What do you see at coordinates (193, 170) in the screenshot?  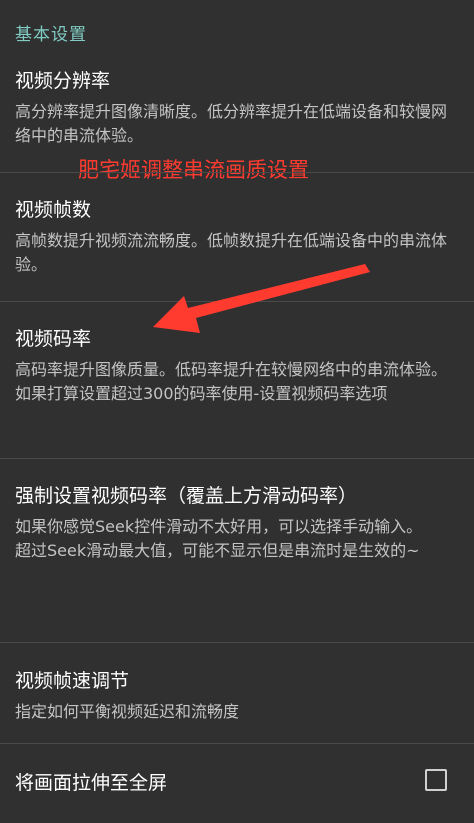 I see `annotation-text: 肥宅姬调整串流画质设置` at bounding box center [193, 170].